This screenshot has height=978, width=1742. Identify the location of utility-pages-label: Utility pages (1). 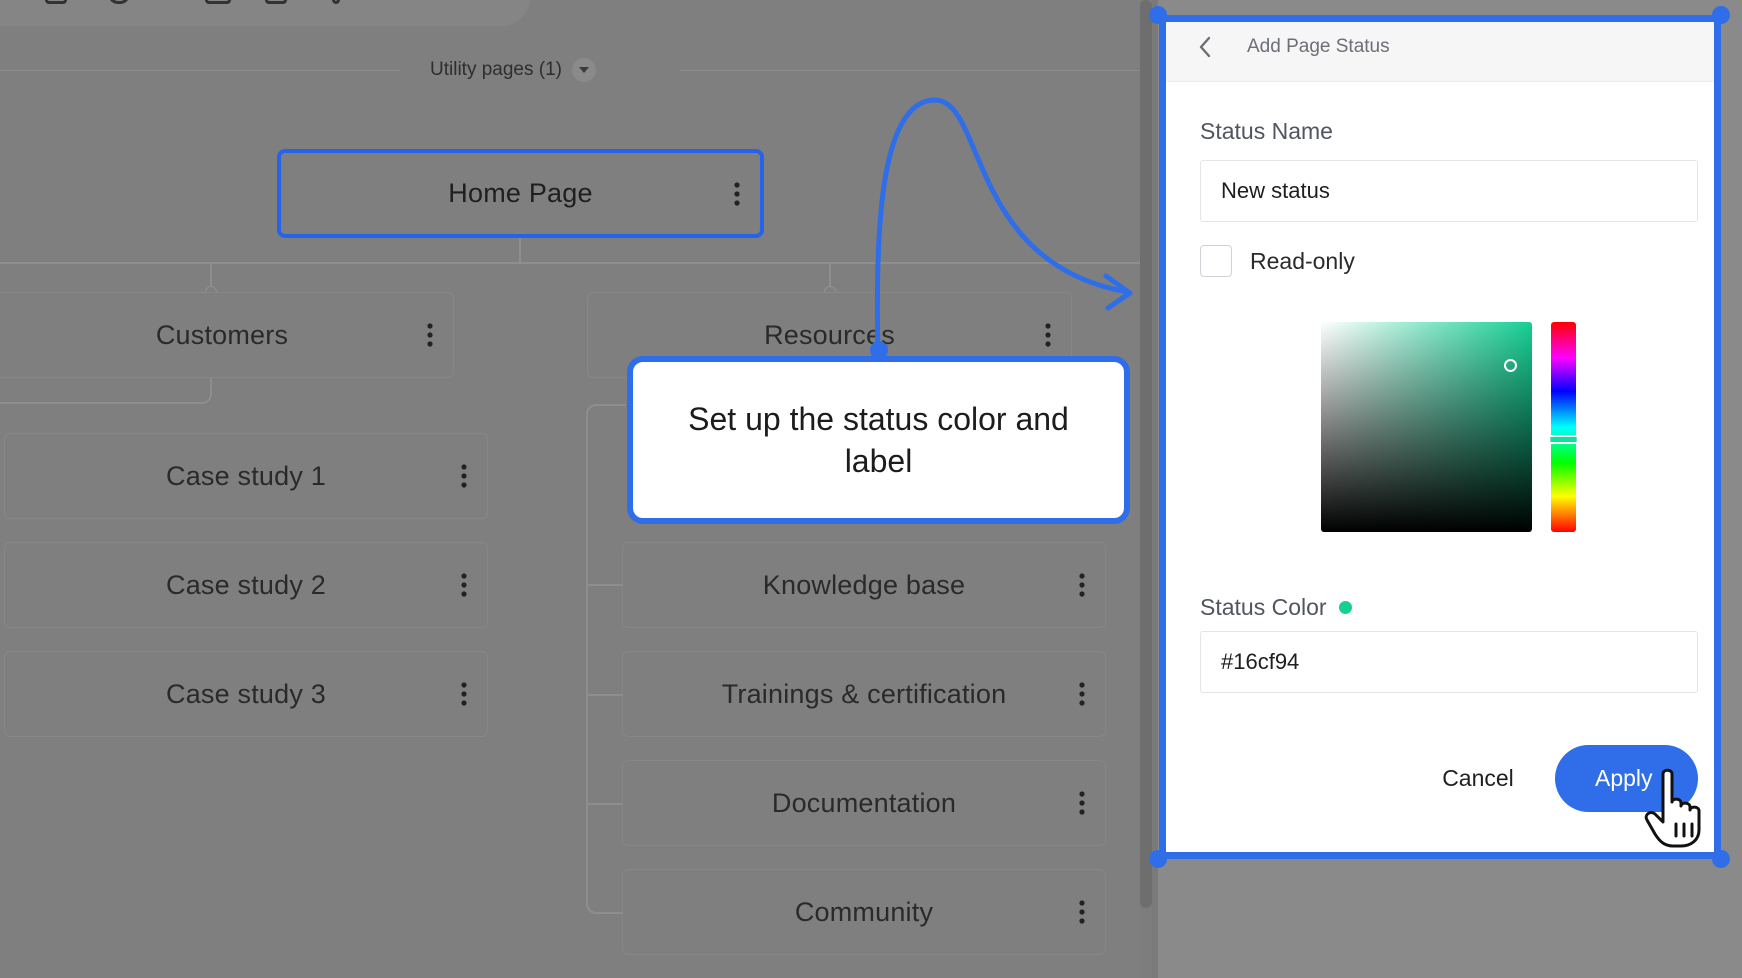
(496, 69).